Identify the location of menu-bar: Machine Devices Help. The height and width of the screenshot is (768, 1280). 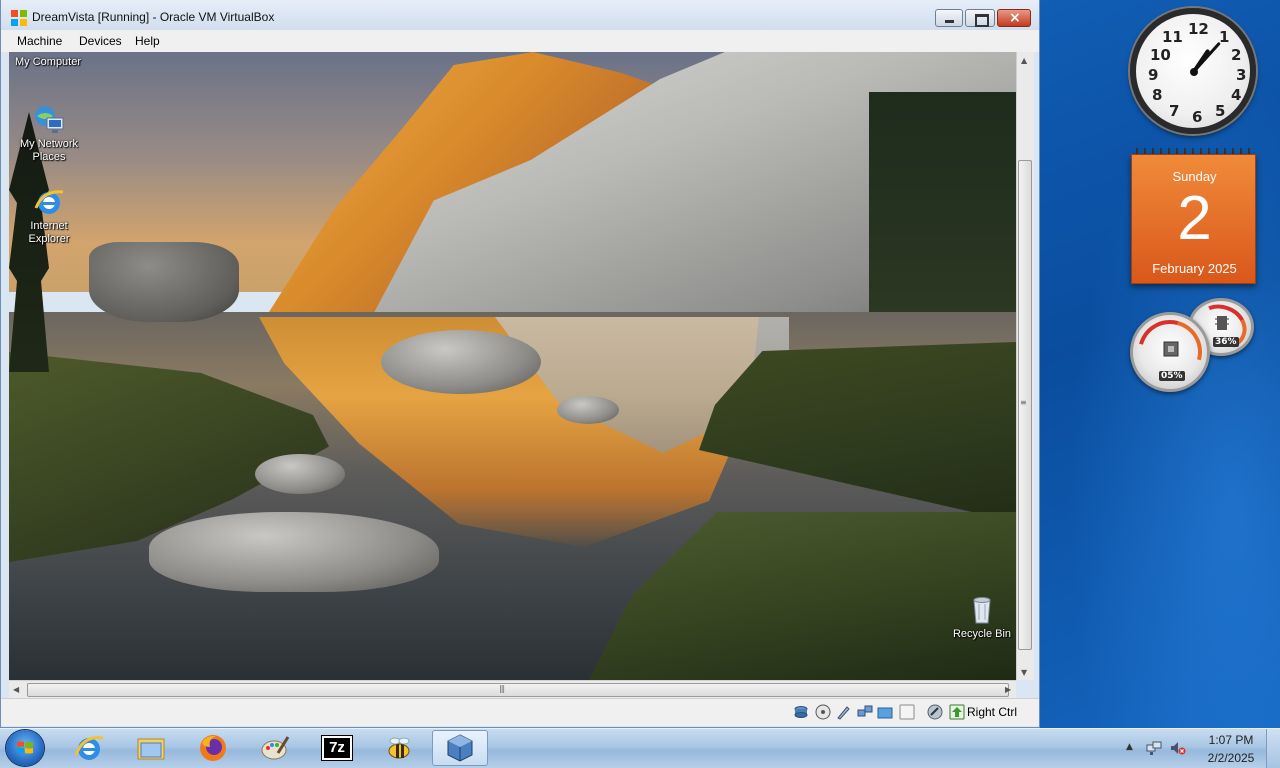
(520, 41).